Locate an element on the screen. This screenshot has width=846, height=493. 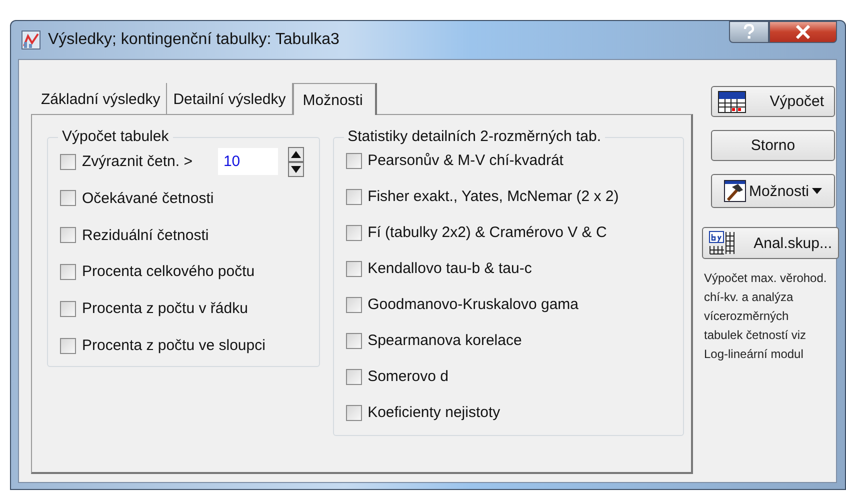
menu-button: Možnosti is located at coordinates (773, 191).